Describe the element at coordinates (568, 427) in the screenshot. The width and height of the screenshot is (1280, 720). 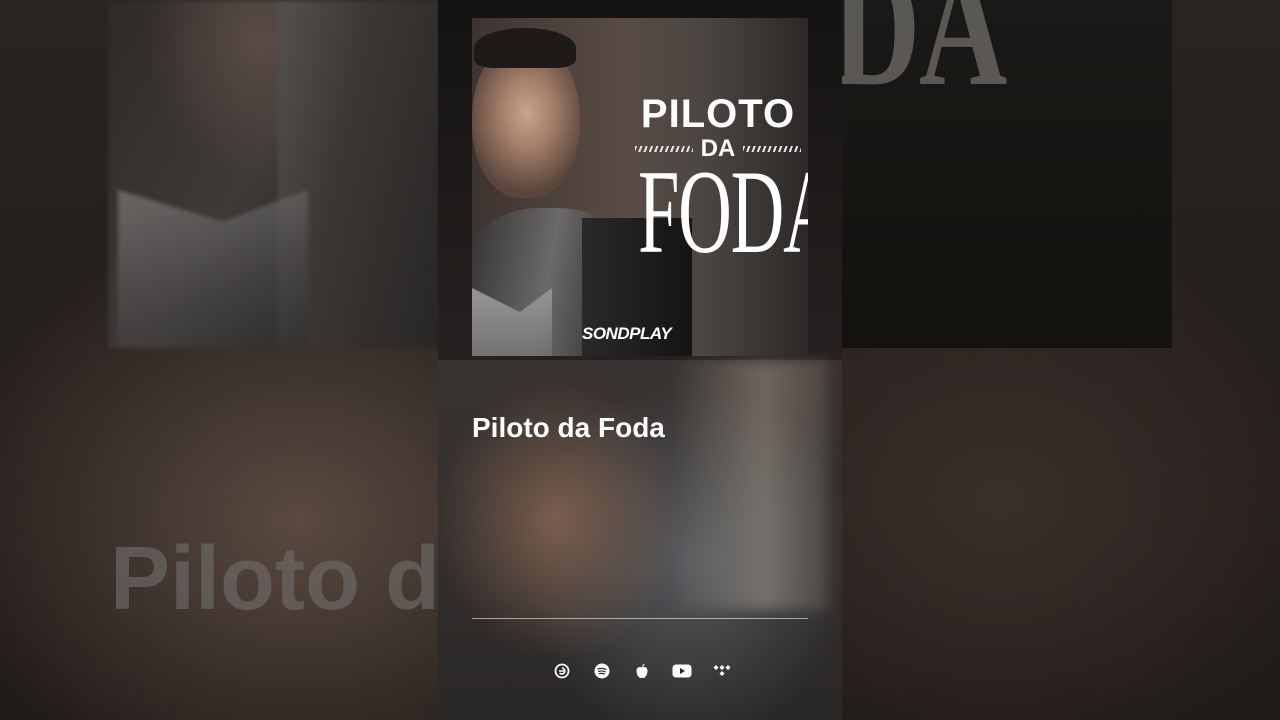
I see `track-title: Piloto da Foda` at that location.